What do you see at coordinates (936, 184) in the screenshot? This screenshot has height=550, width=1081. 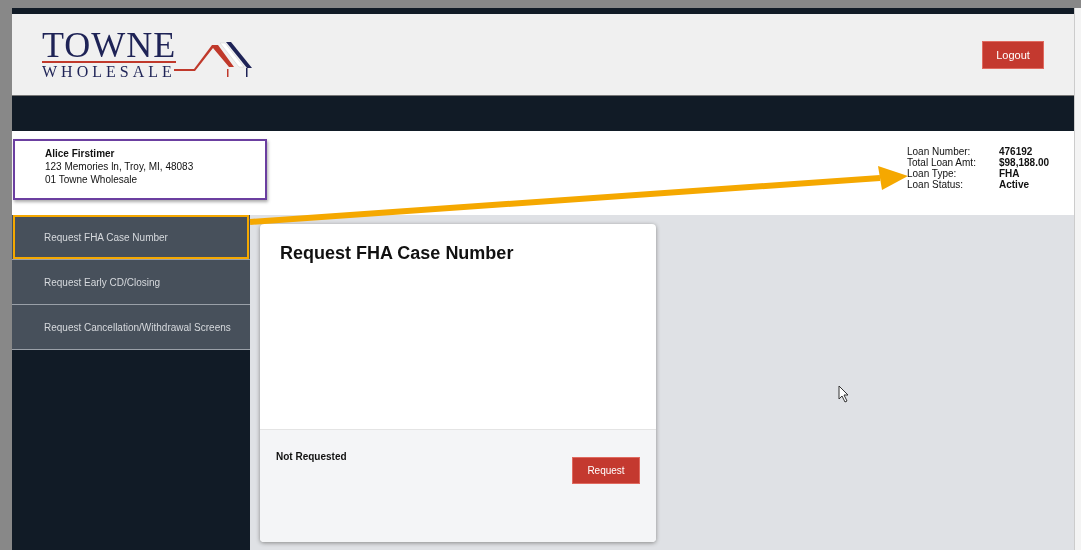 I see `loan-label: Loan Status:` at bounding box center [936, 184].